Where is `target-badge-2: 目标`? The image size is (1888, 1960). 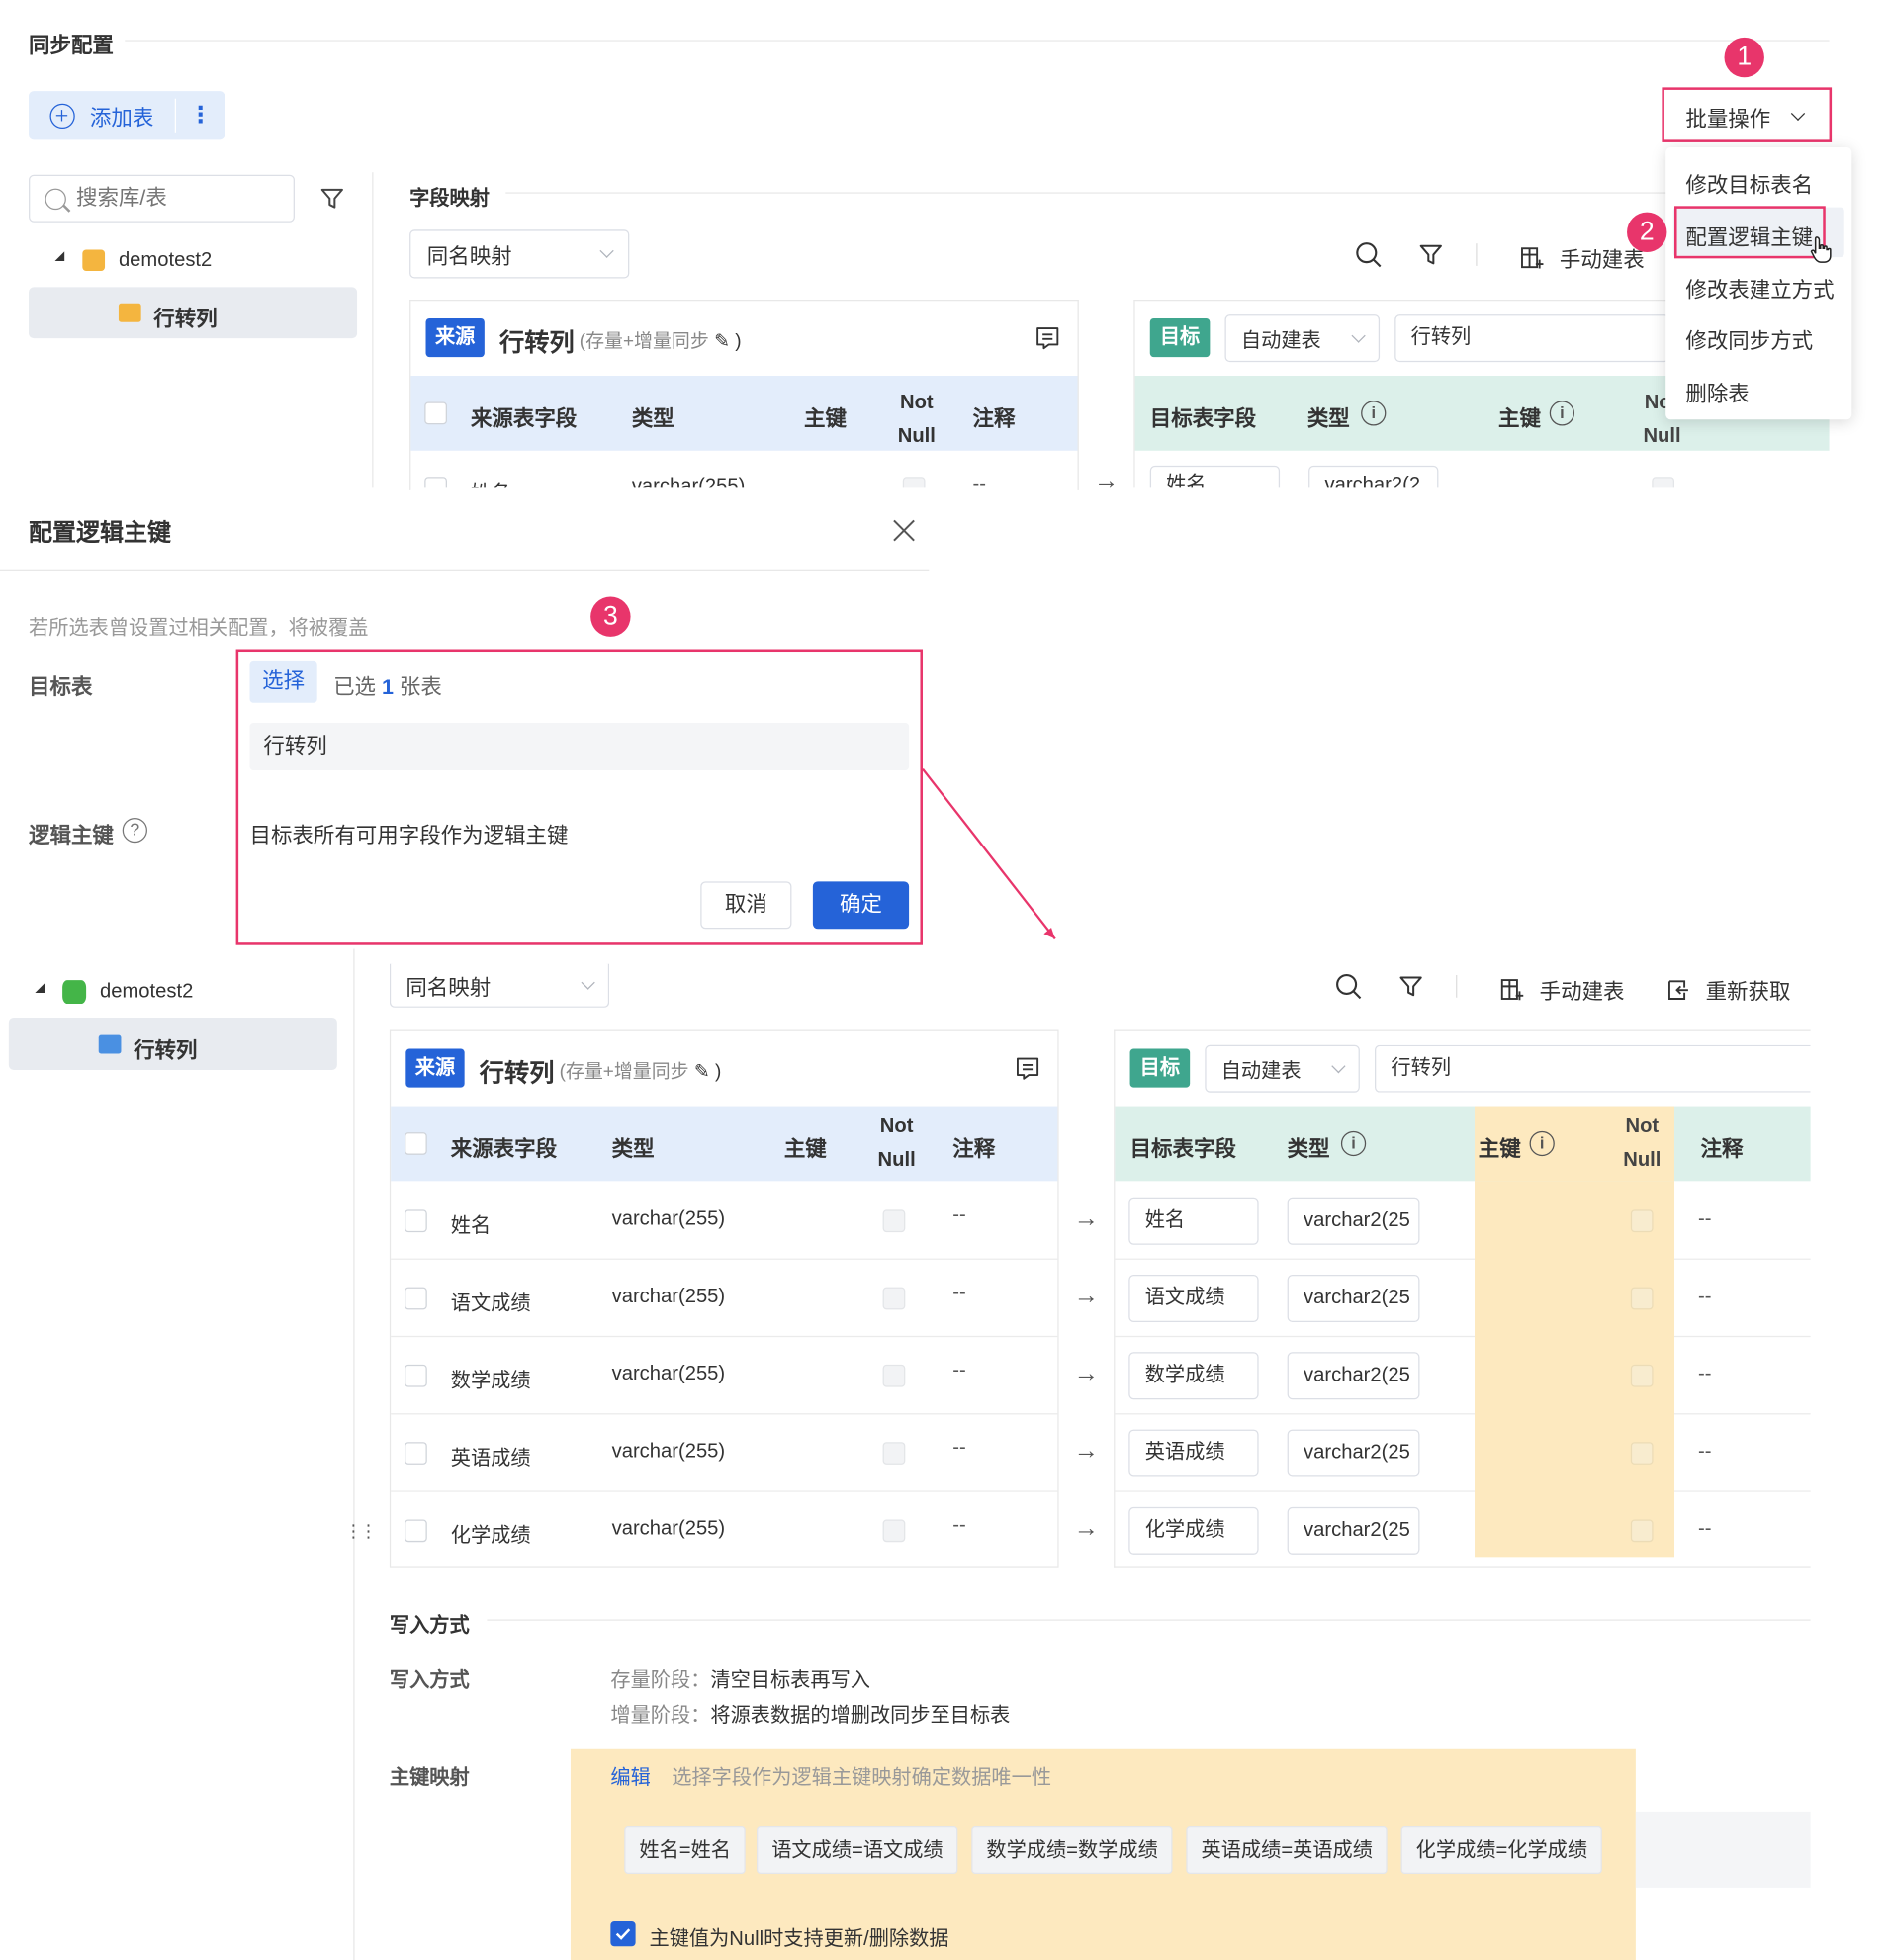 target-badge-2: 目标 is located at coordinates (1160, 1068).